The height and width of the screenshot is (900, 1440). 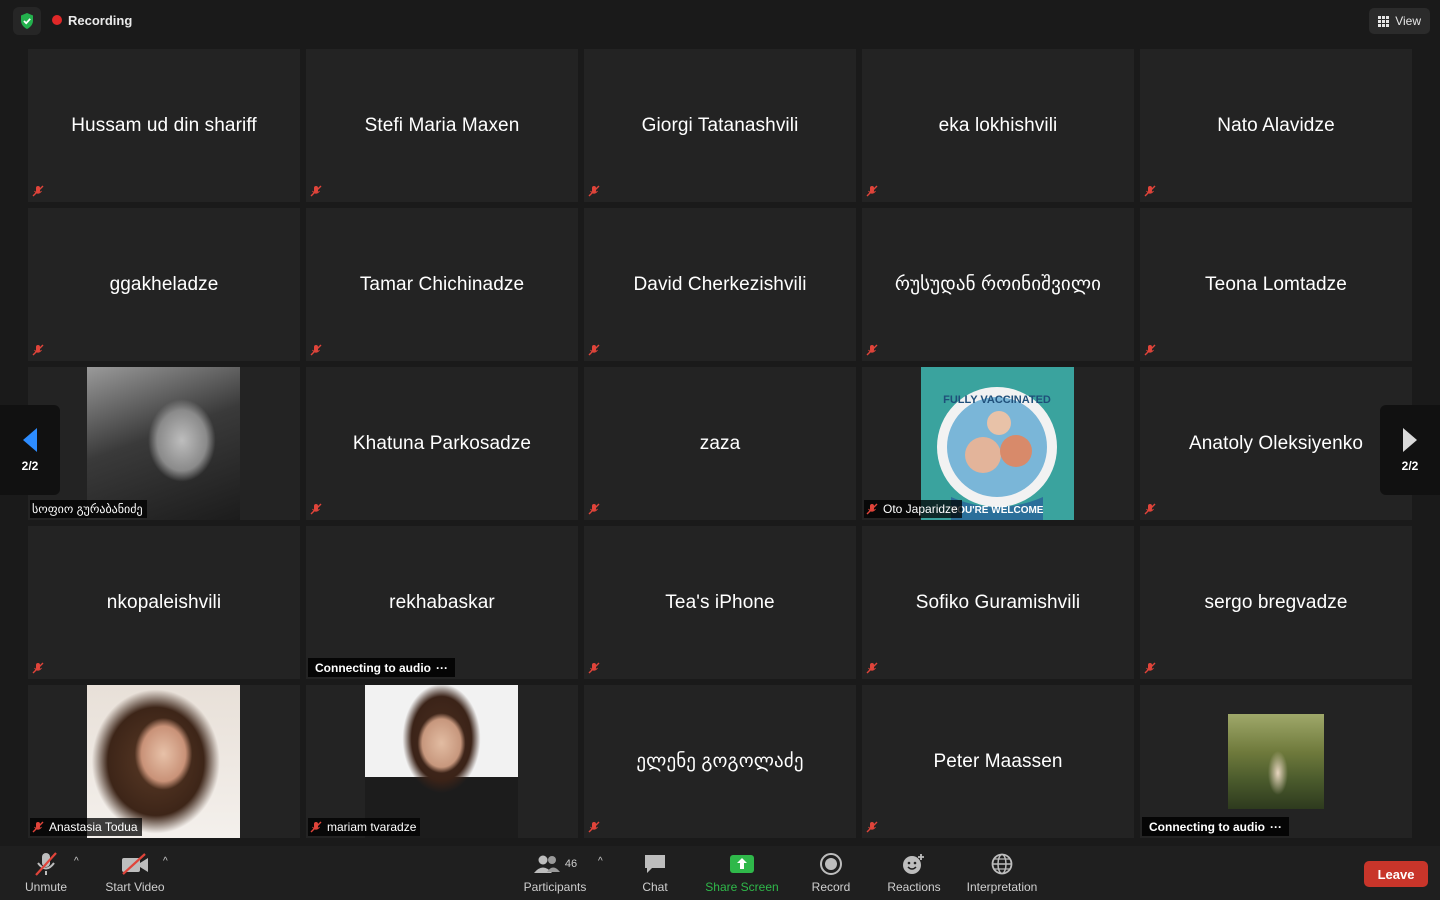 What do you see at coordinates (742, 887) in the screenshot?
I see `share-screen-label: Share Screen` at bounding box center [742, 887].